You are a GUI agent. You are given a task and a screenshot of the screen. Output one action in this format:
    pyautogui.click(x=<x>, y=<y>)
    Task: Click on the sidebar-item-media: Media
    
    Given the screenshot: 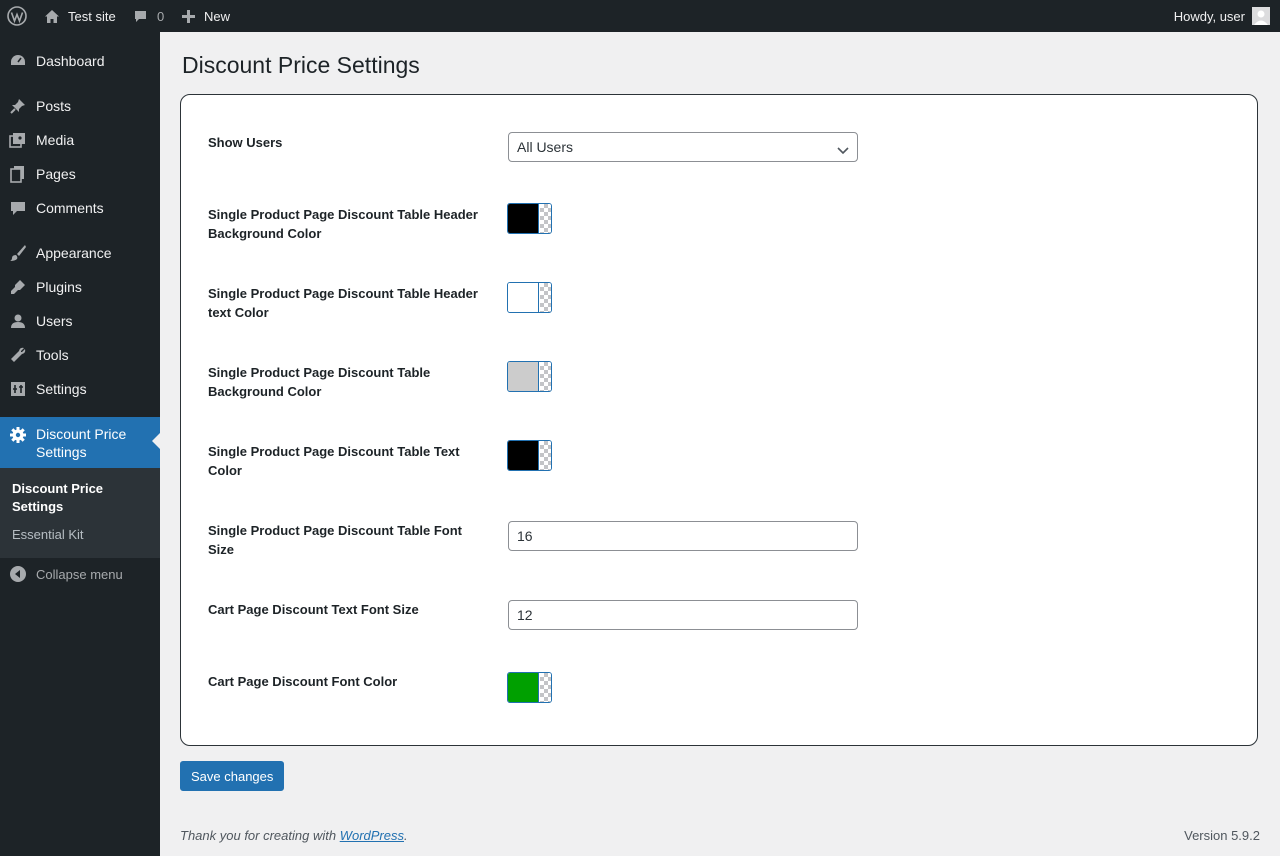 What is the action you would take?
    pyautogui.click(x=80, y=140)
    